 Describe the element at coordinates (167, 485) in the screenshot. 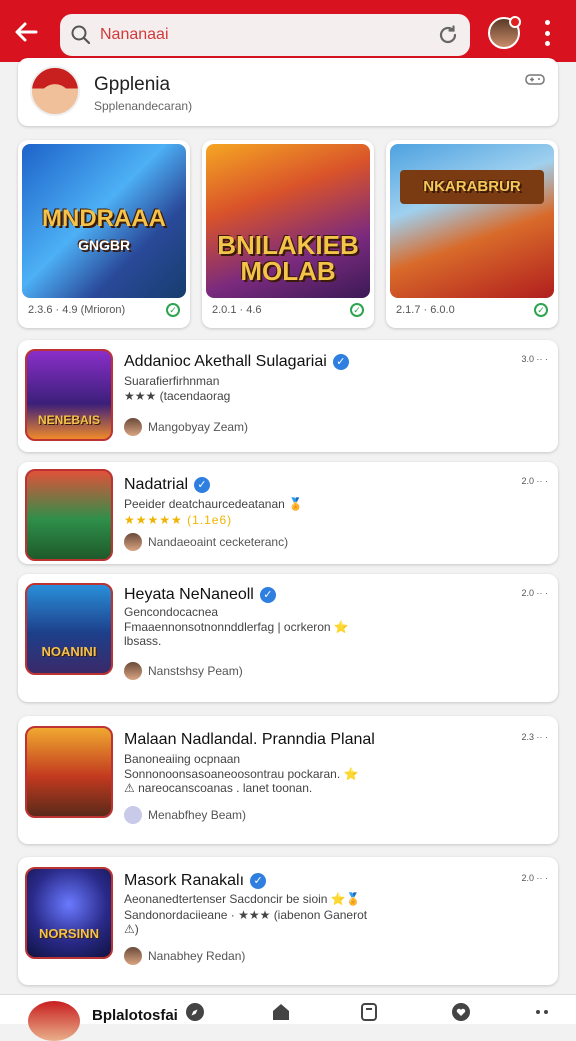

I see `app-title: Nadatrial ✓` at that location.